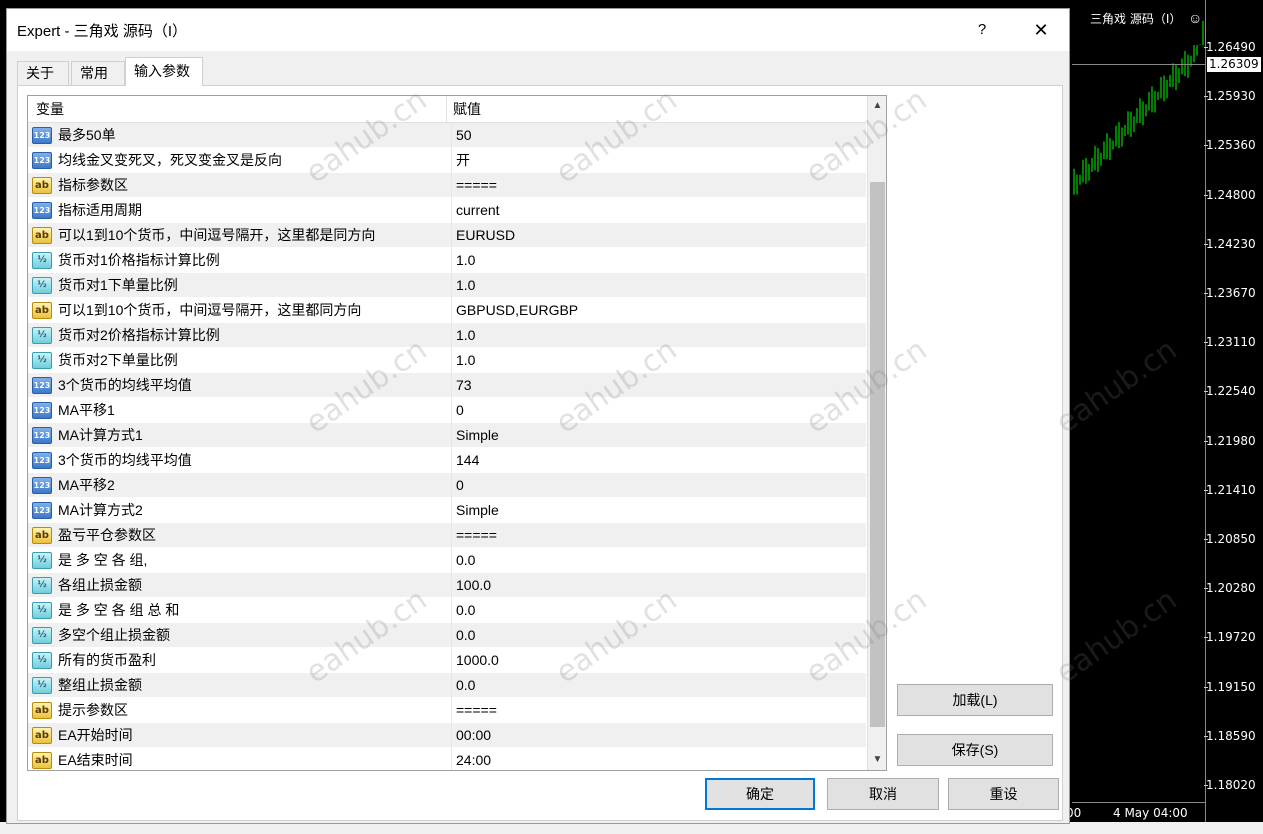 The image size is (1263, 834). Describe the element at coordinates (1234, 64) in the screenshot. I see `current-price-label: 1.26309` at that location.